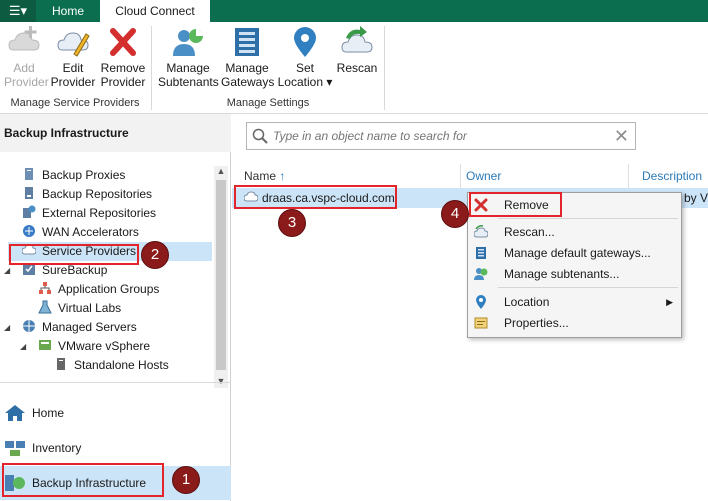  Describe the element at coordinates (221, 172) in the screenshot. I see `chevron-up-icon: ▲` at that location.